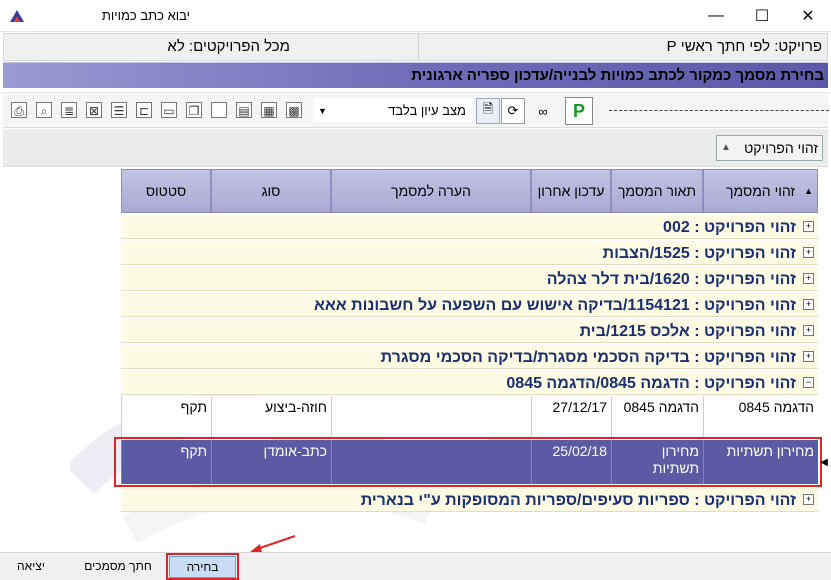  What do you see at coordinates (271, 462) in the screenshot?
I see `cell-type: כתב-אומדן` at bounding box center [271, 462].